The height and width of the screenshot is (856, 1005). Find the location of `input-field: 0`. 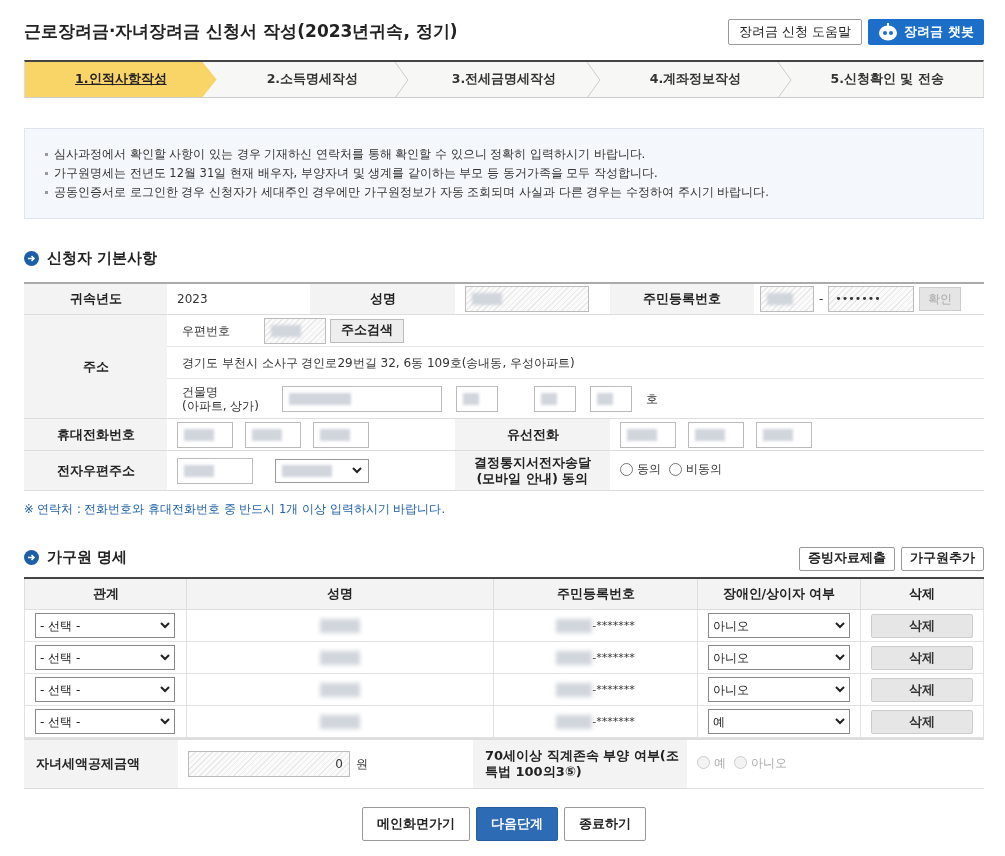

input-field: 0 is located at coordinates (269, 764).